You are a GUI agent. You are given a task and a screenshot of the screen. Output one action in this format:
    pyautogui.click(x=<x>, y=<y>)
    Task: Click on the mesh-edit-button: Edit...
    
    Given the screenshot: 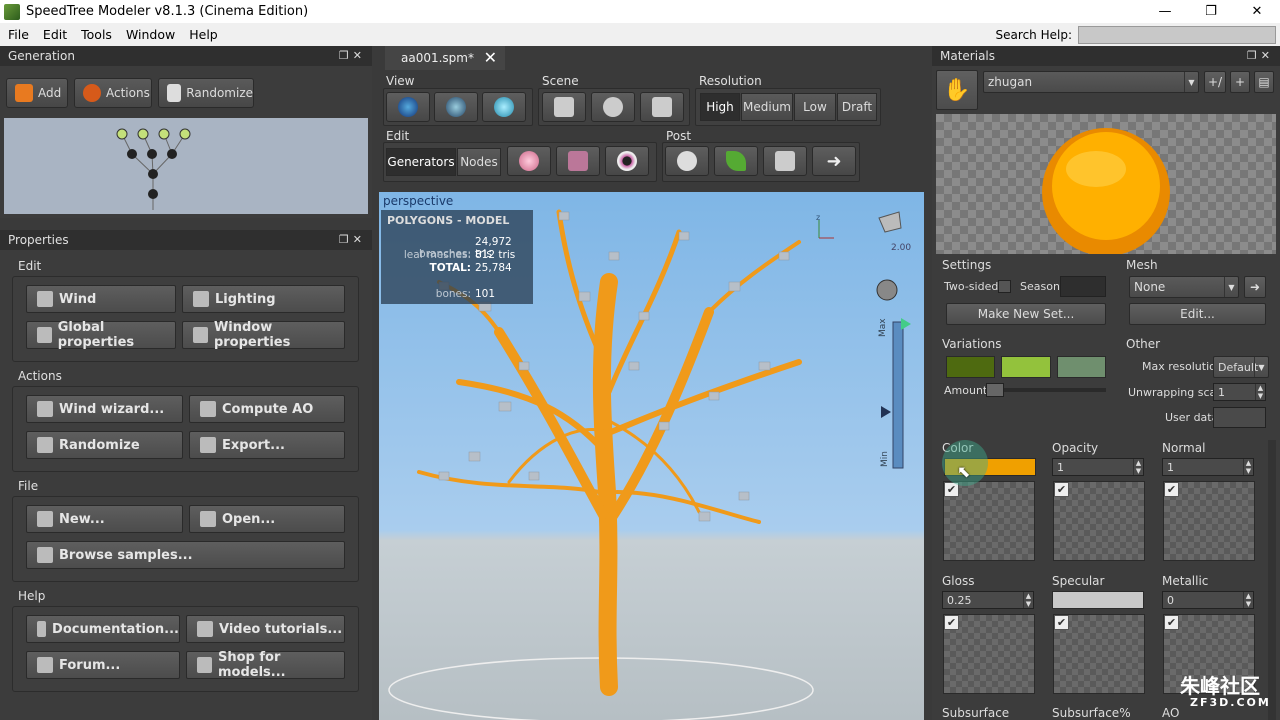 What is the action you would take?
    pyautogui.click(x=1197, y=314)
    